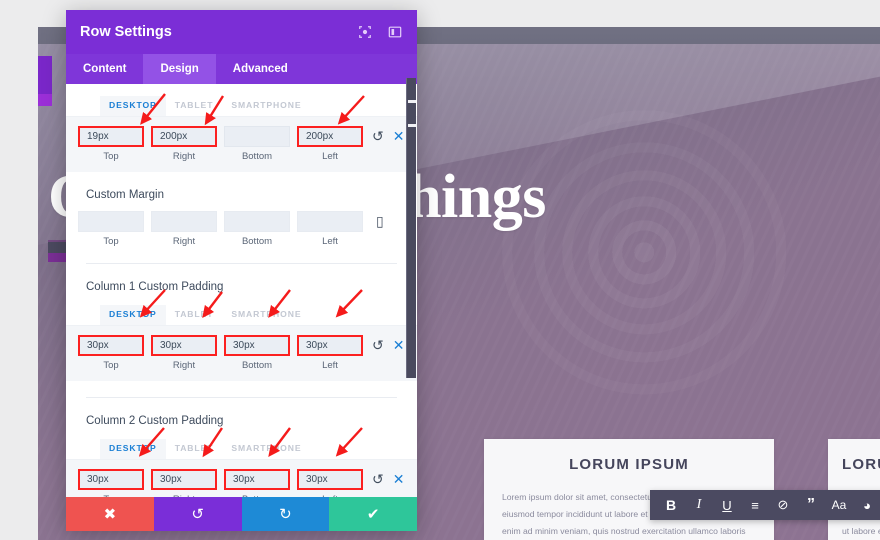 The width and height of the screenshot is (880, 540). Describe the element at coordinates (125, 195) in the screenshot. I see `section-label-custom-margin: Custom Margin` at that location.